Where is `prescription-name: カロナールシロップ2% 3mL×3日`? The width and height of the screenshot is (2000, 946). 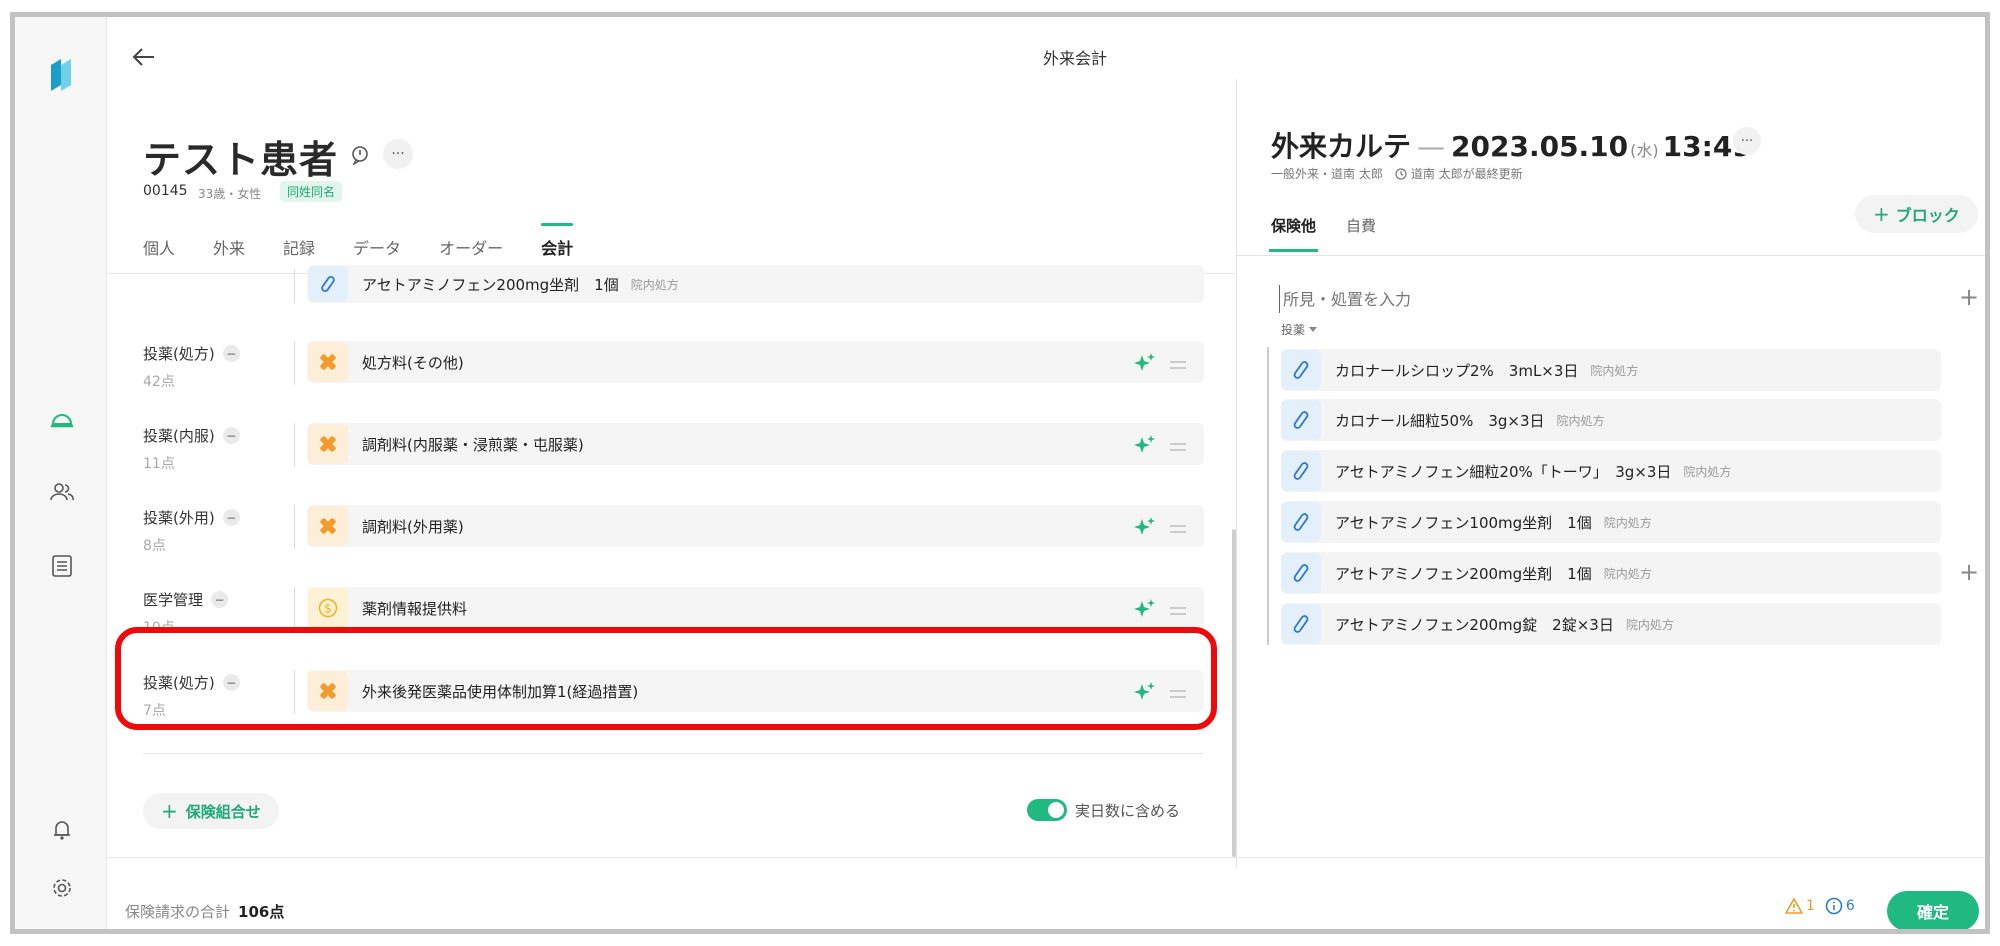
prescription-name: カロナールシロップ2% 3mL×3日 is located at coordinates (1457, 370).